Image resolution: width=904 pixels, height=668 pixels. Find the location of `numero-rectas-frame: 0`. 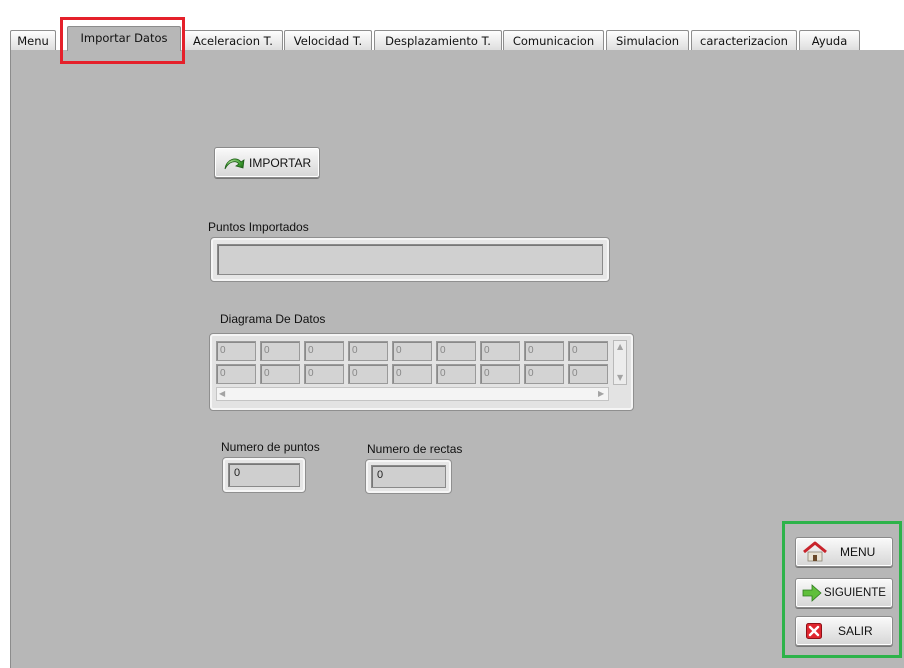

numero-rectas-frame: 0 is located at coordinates (408, 476).